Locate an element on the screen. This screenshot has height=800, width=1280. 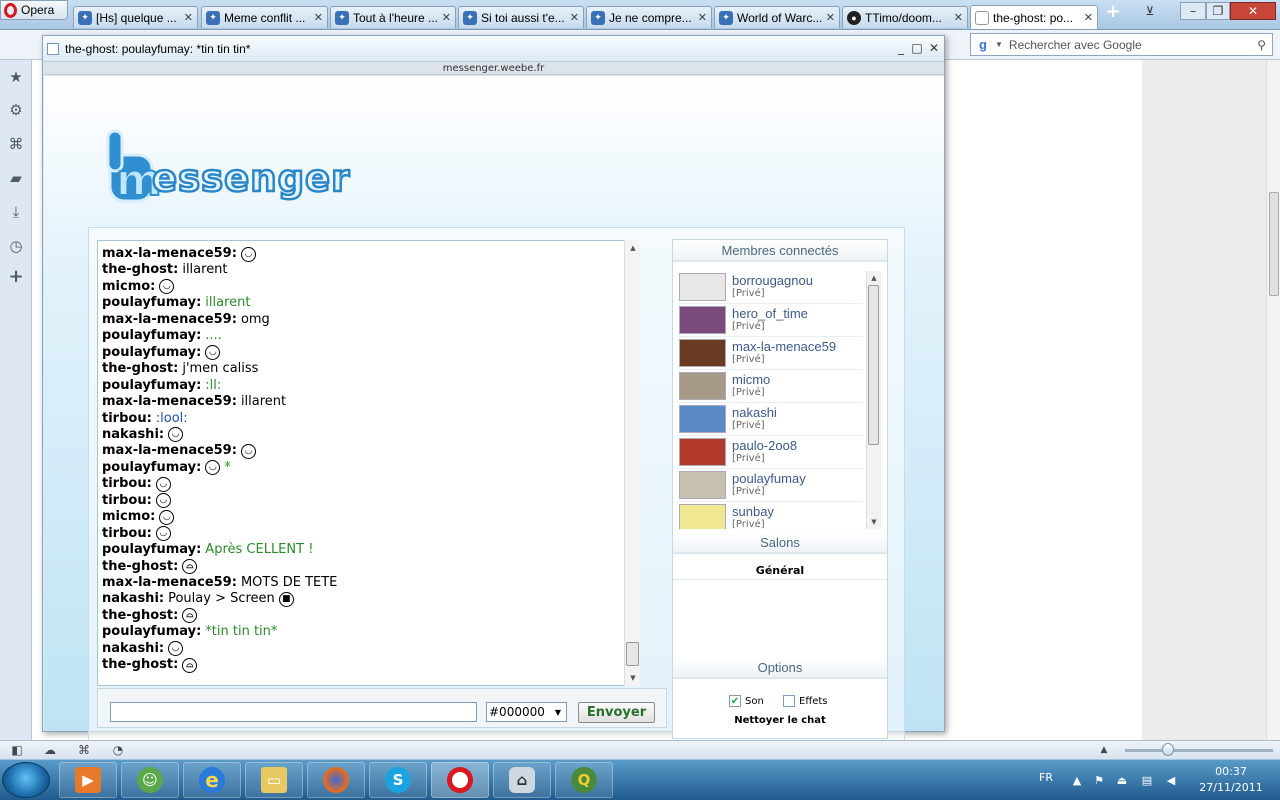
member-item: sunbay [Privé] is located at coordinates (771, 515).